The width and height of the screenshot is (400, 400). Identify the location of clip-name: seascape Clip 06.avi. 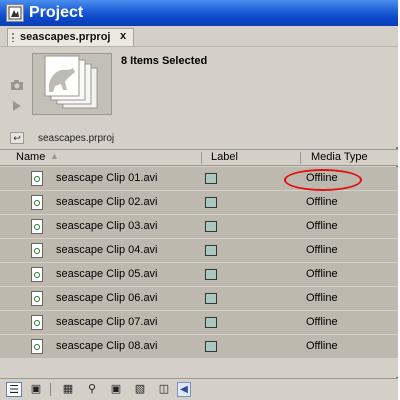
(107, 298).